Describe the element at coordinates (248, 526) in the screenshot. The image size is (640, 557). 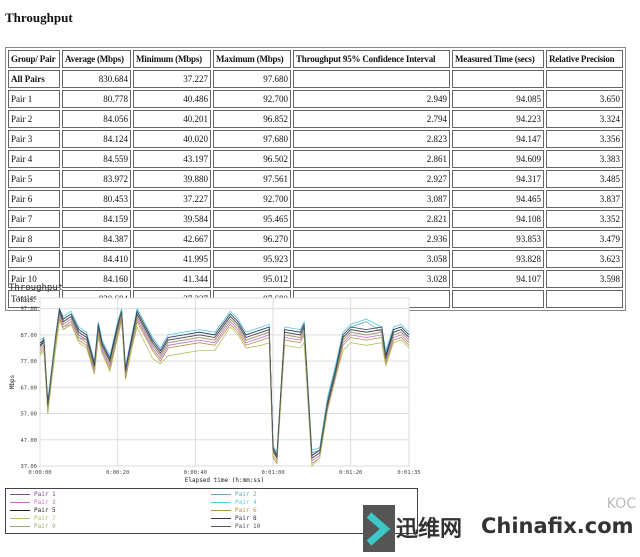
I see `legend-label: Pair 10` at that location.